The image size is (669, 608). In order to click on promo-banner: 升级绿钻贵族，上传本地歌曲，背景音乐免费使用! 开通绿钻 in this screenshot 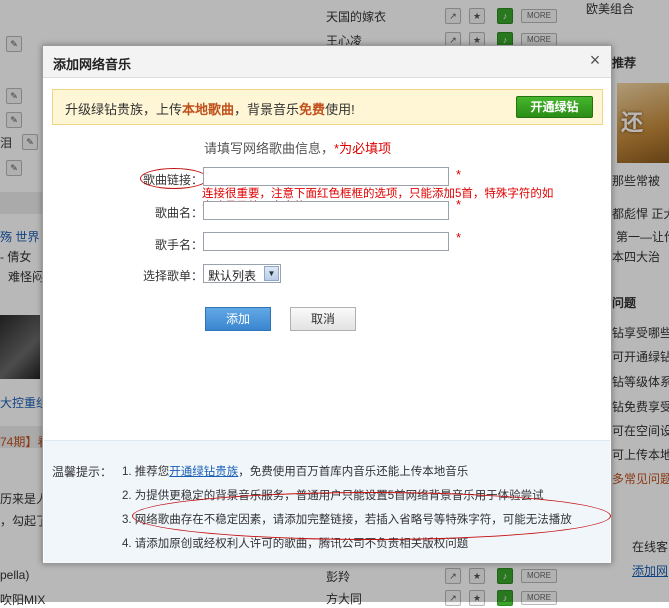, I will do `click(327, 107)`.